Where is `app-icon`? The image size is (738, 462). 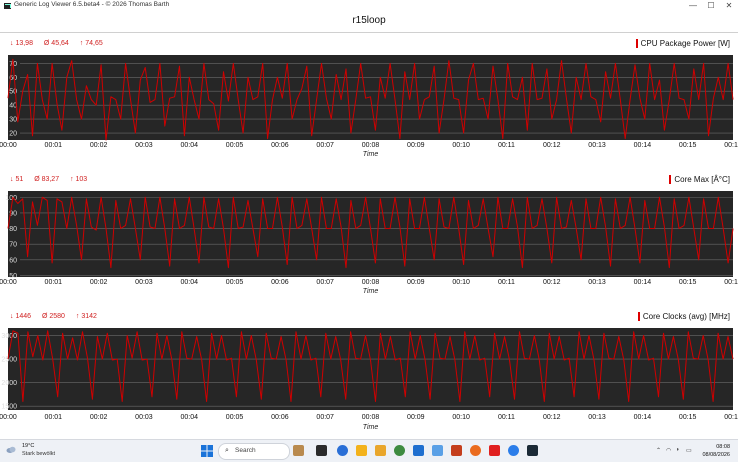 app-icon is located at coordinates (7, 6).